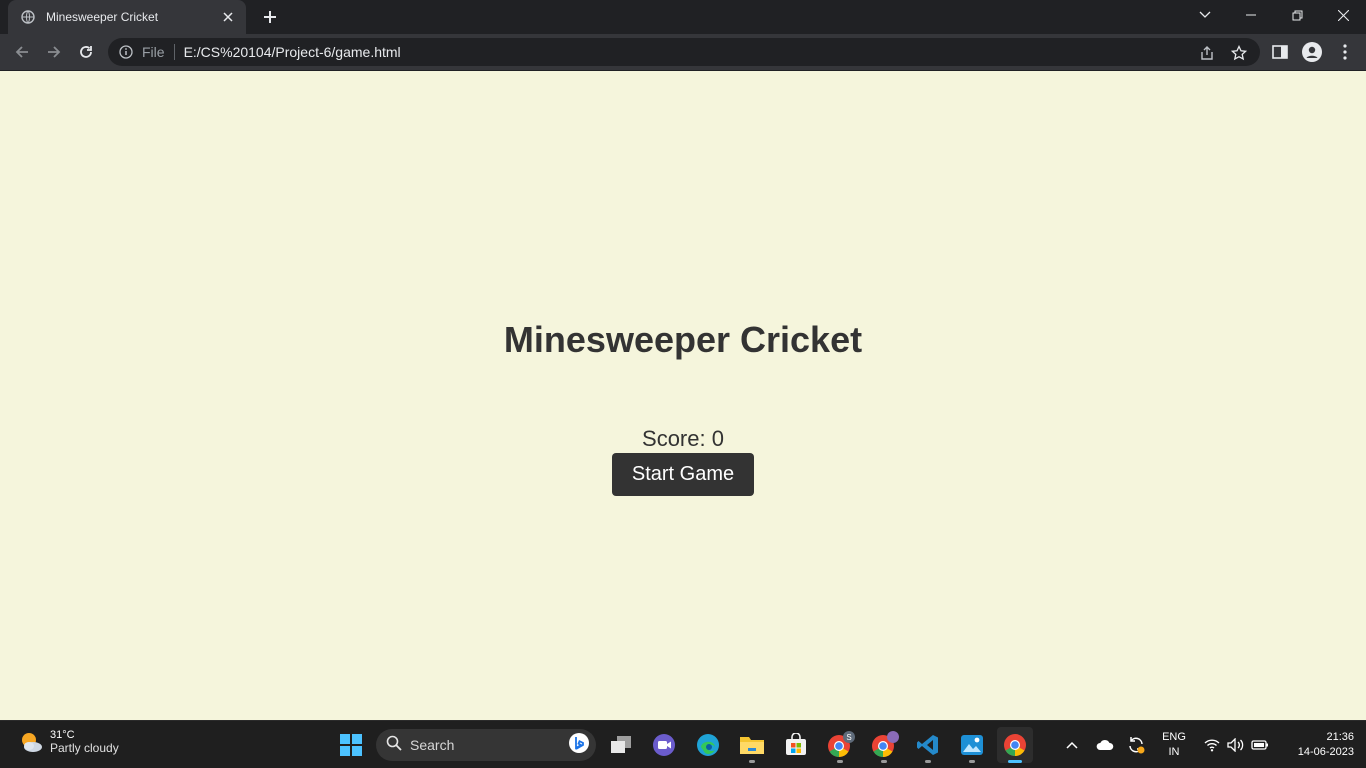 The width and height of the screenshot is (1366, 768). What do you see at coordinates (1325, 752) in the screenshot?
I see `clock-date: 14-06-2023` at bounding box center [1325, 752].